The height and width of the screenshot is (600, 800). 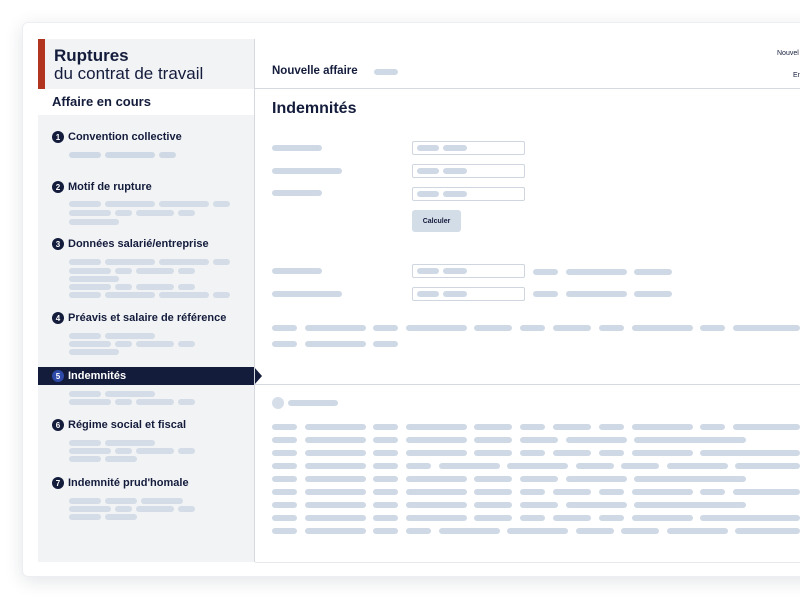 I want to click on calculate-button: Calculer, so click(x=436, y=221).